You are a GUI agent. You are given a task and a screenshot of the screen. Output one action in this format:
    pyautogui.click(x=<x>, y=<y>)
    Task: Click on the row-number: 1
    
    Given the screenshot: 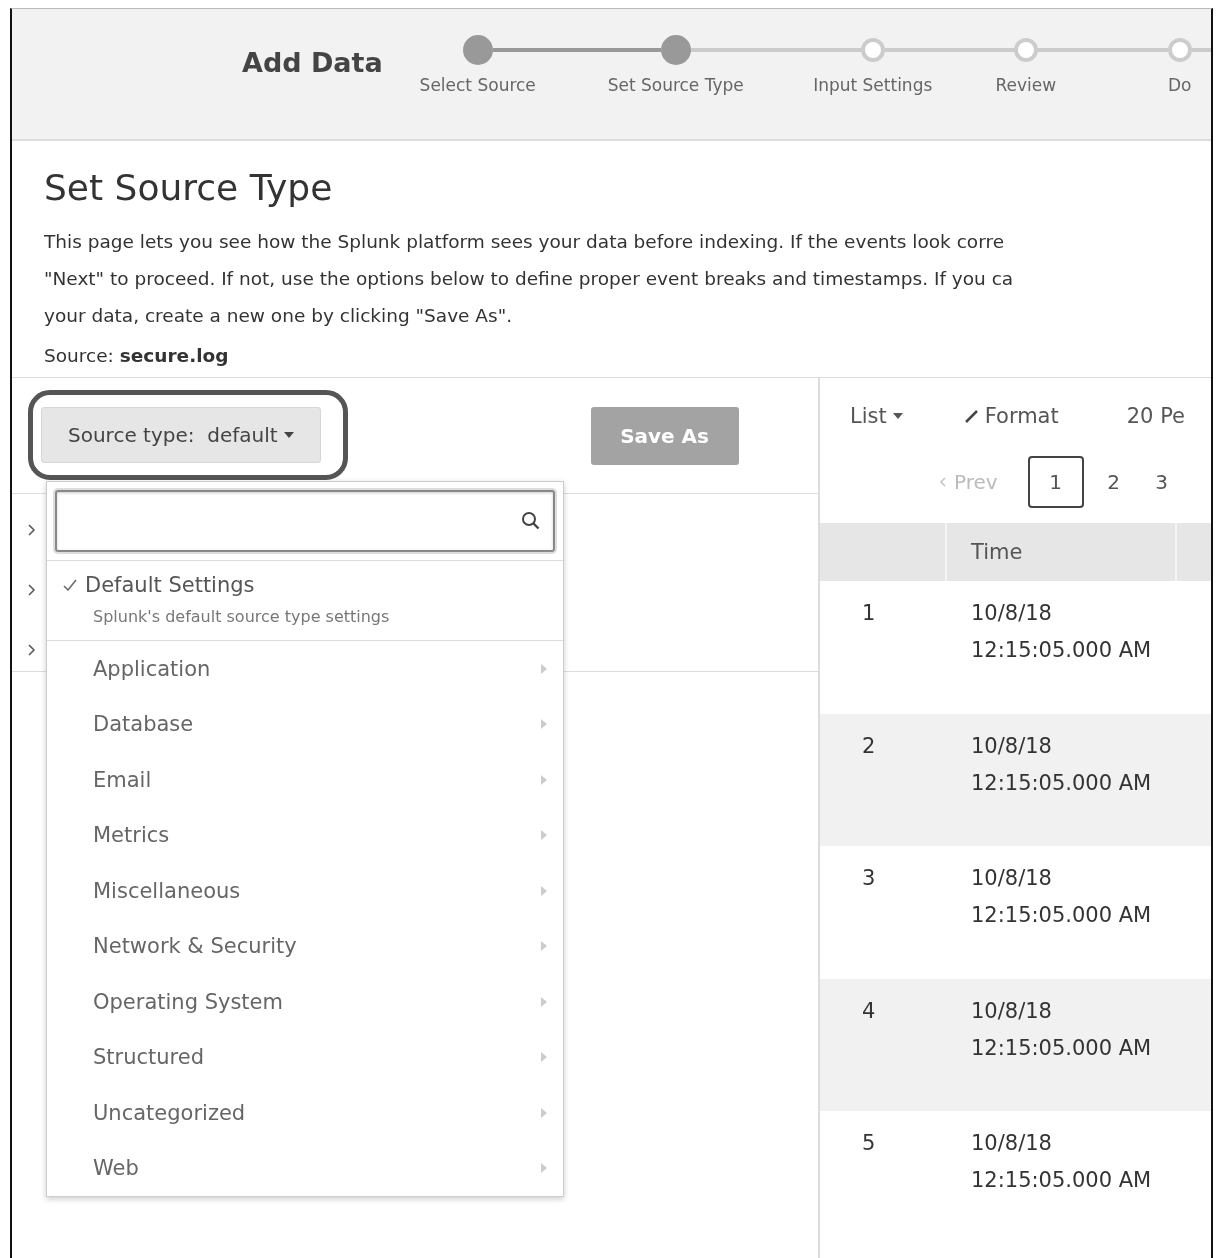 What is the action you would take?
    pyautogui.click(x=869, y=613)
    